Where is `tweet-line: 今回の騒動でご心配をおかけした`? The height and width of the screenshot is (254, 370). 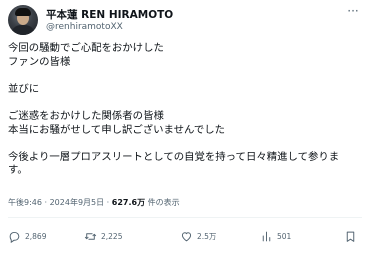 tweet-line: 今回の騒動でご心配をおかけした is located at coordinates (86, 48).